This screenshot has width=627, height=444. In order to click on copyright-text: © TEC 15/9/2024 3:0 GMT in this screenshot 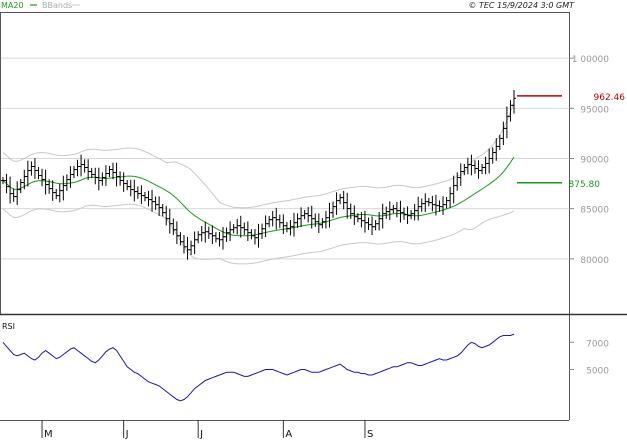, I will do `click(521, 5)`.